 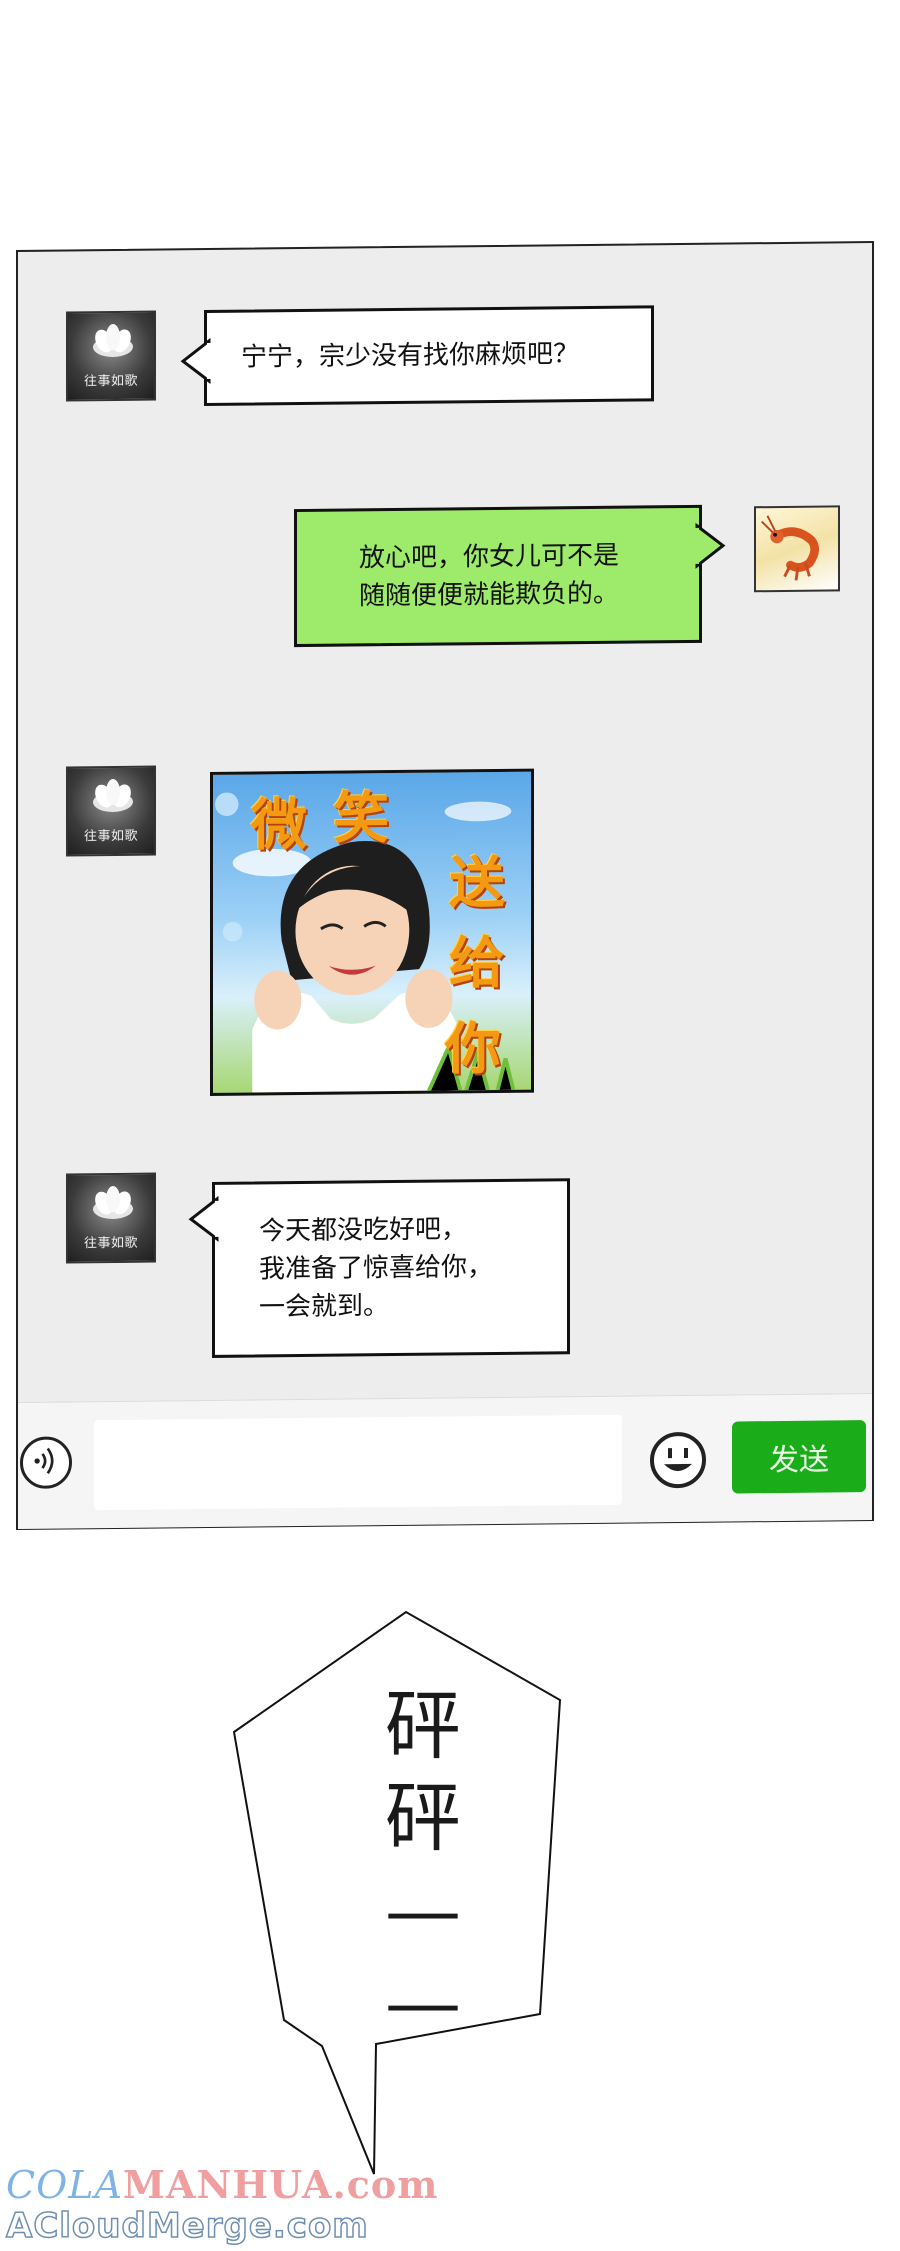 What do you see at coordinates (489, 576) in the screenshot?
I see `message-text: 放心吧，你女儿可不是 随随便便就能欺负的。` at bounding box center [489, 576].